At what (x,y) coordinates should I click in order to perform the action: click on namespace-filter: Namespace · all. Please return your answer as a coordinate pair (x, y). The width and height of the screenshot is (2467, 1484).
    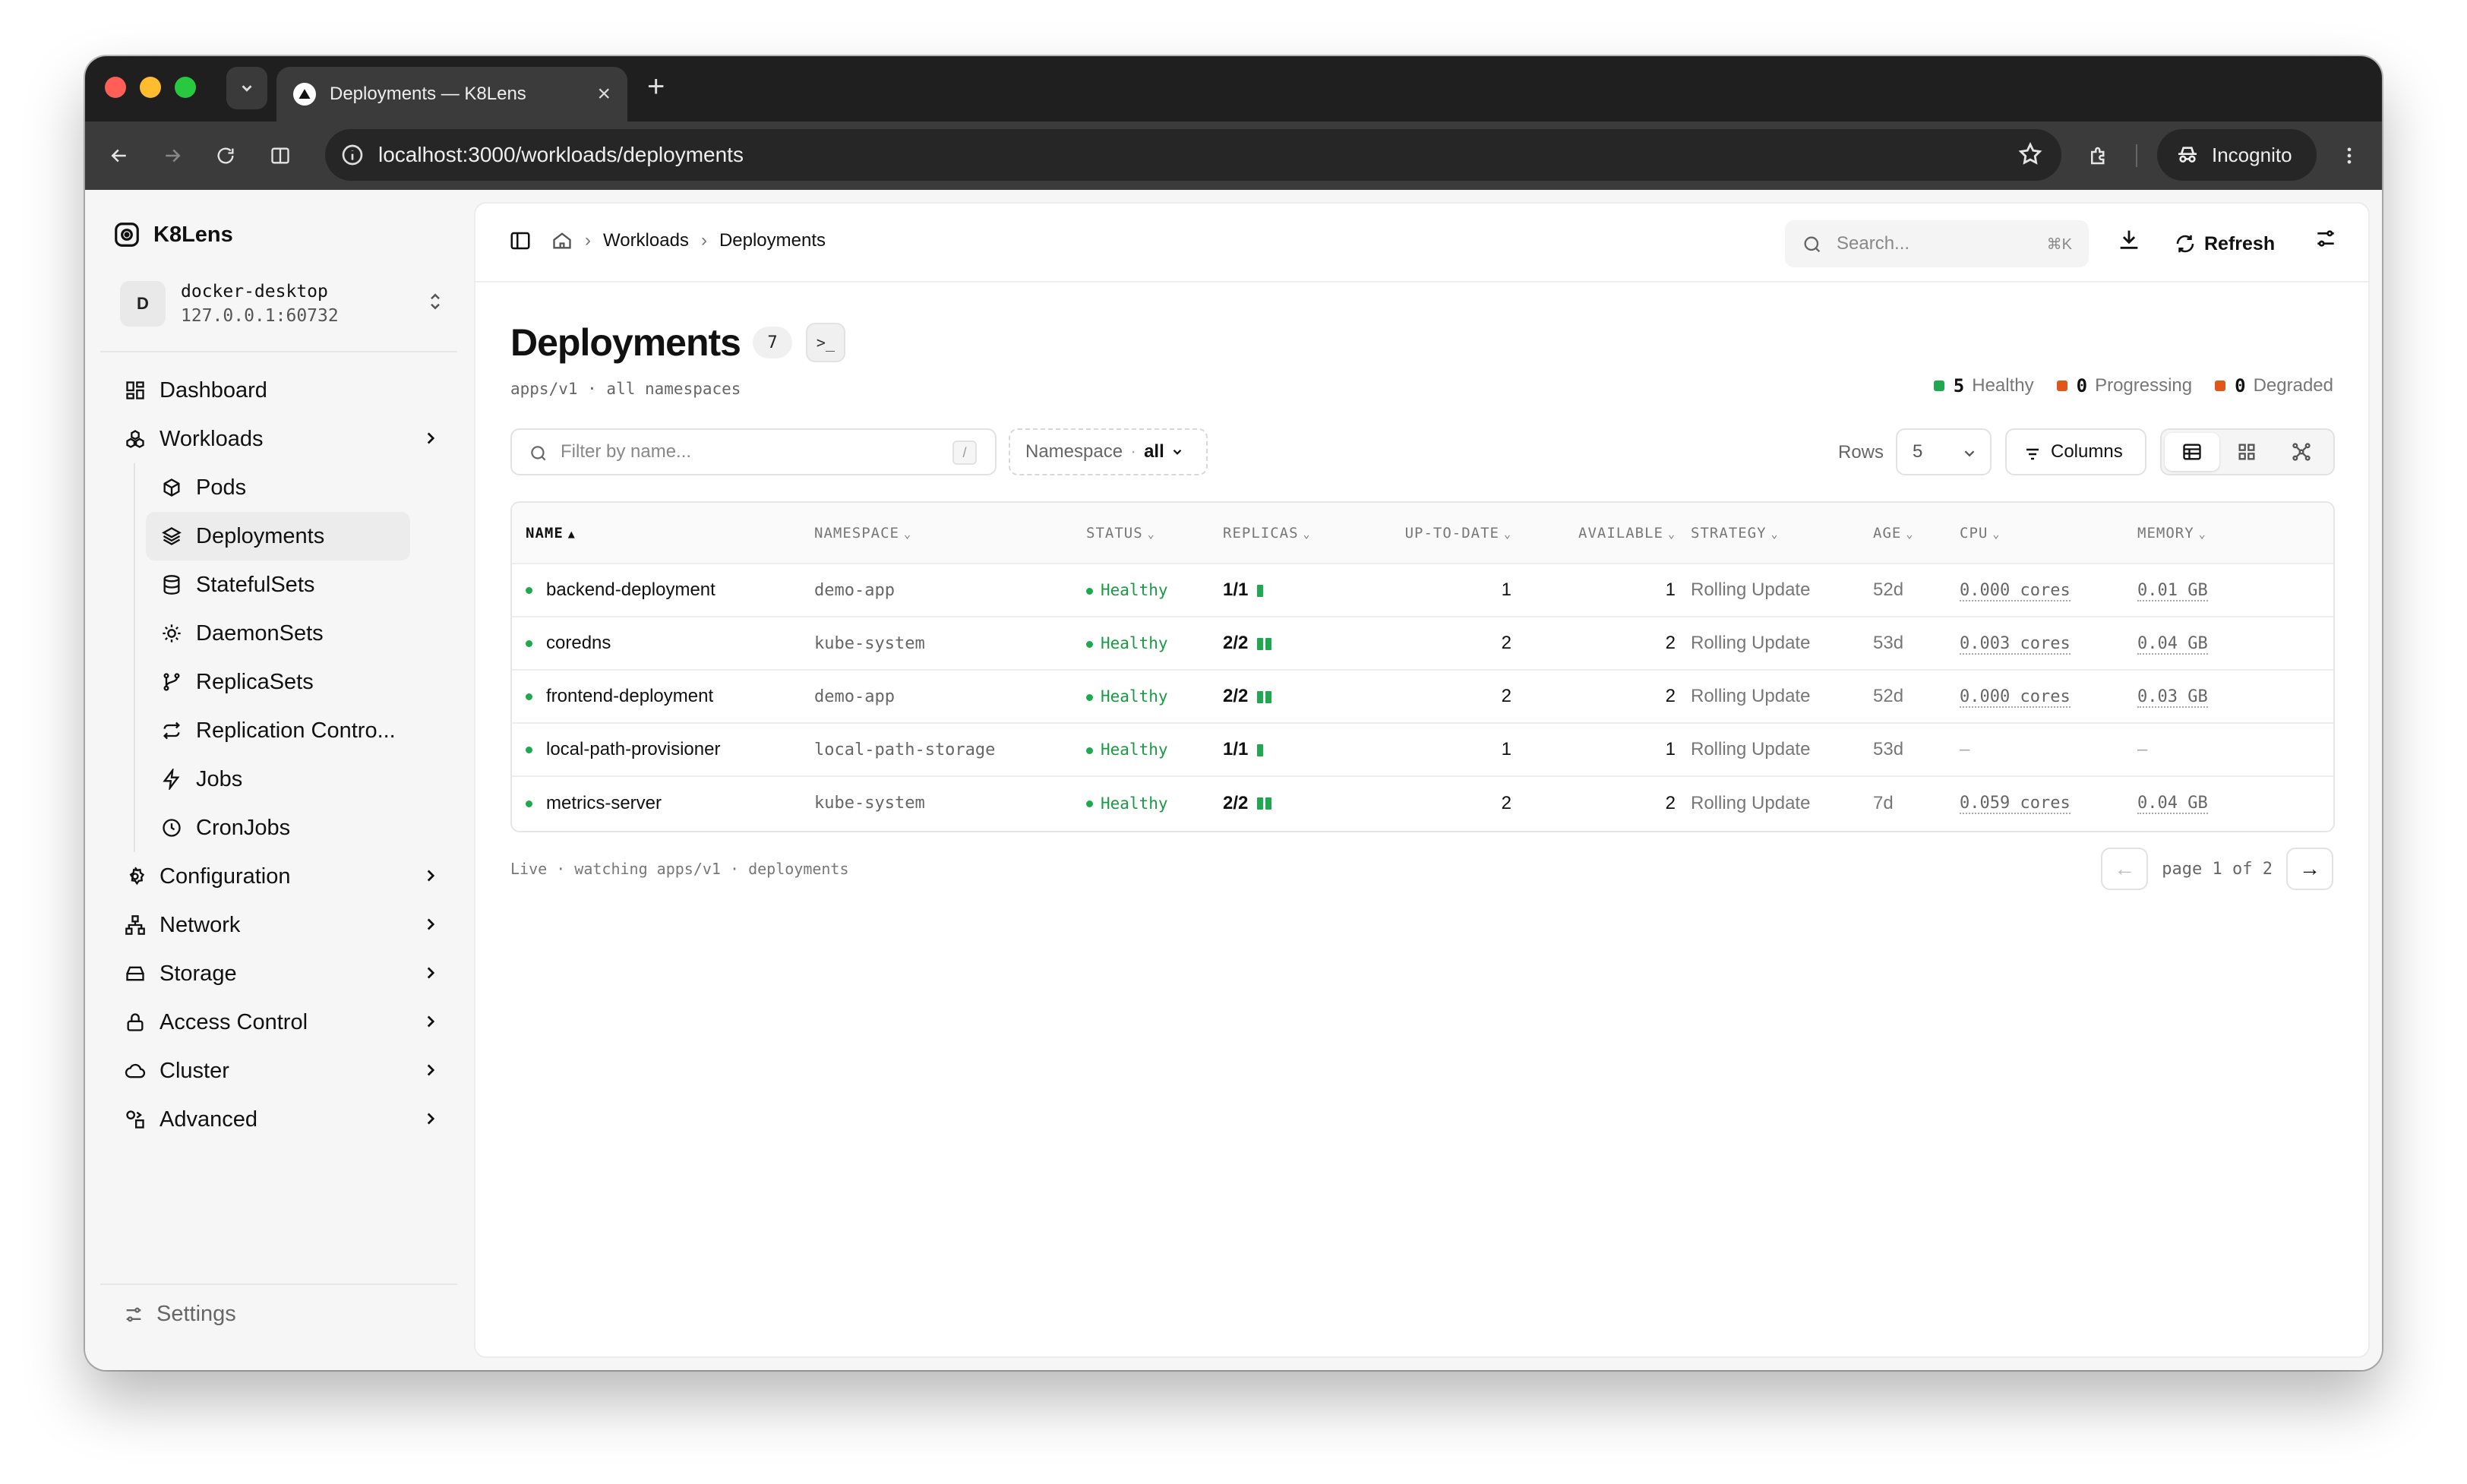
    Looking at the image, I should click on (1108, 451).